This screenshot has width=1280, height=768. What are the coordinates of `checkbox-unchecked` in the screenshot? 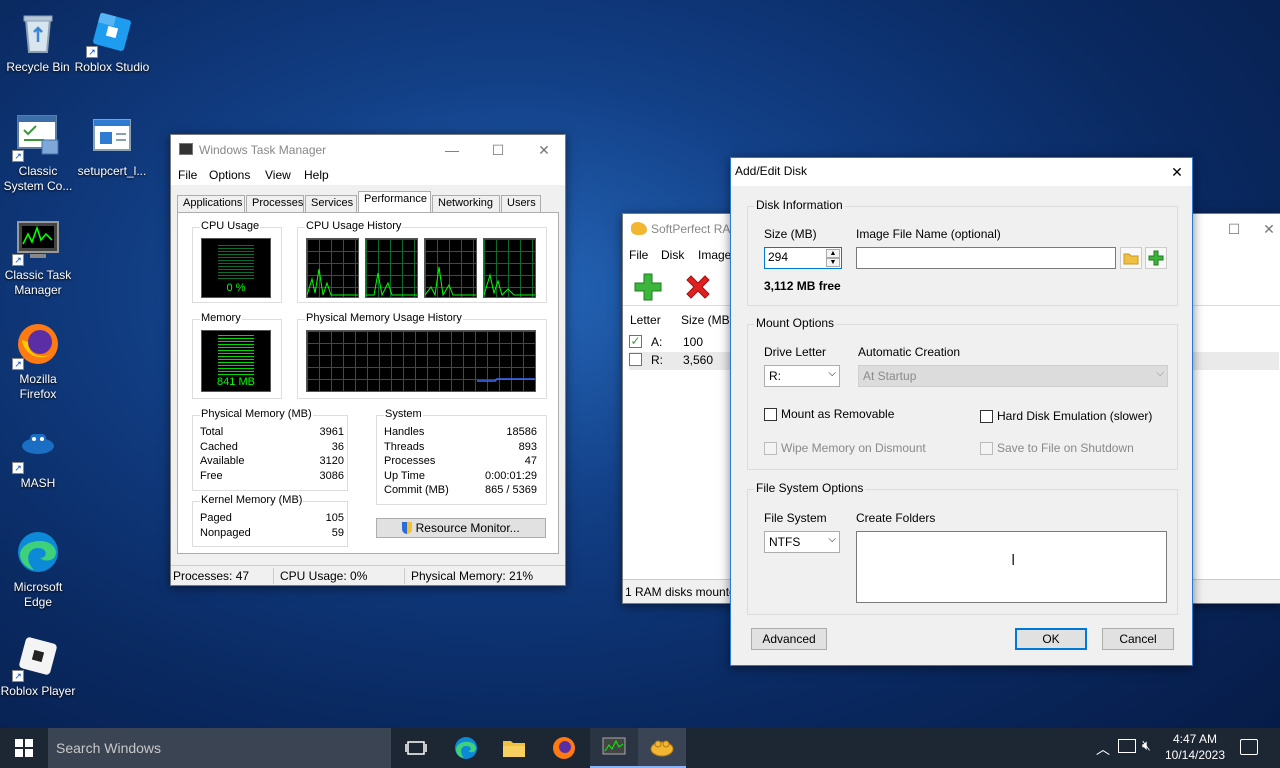 It's located at (635, 359).